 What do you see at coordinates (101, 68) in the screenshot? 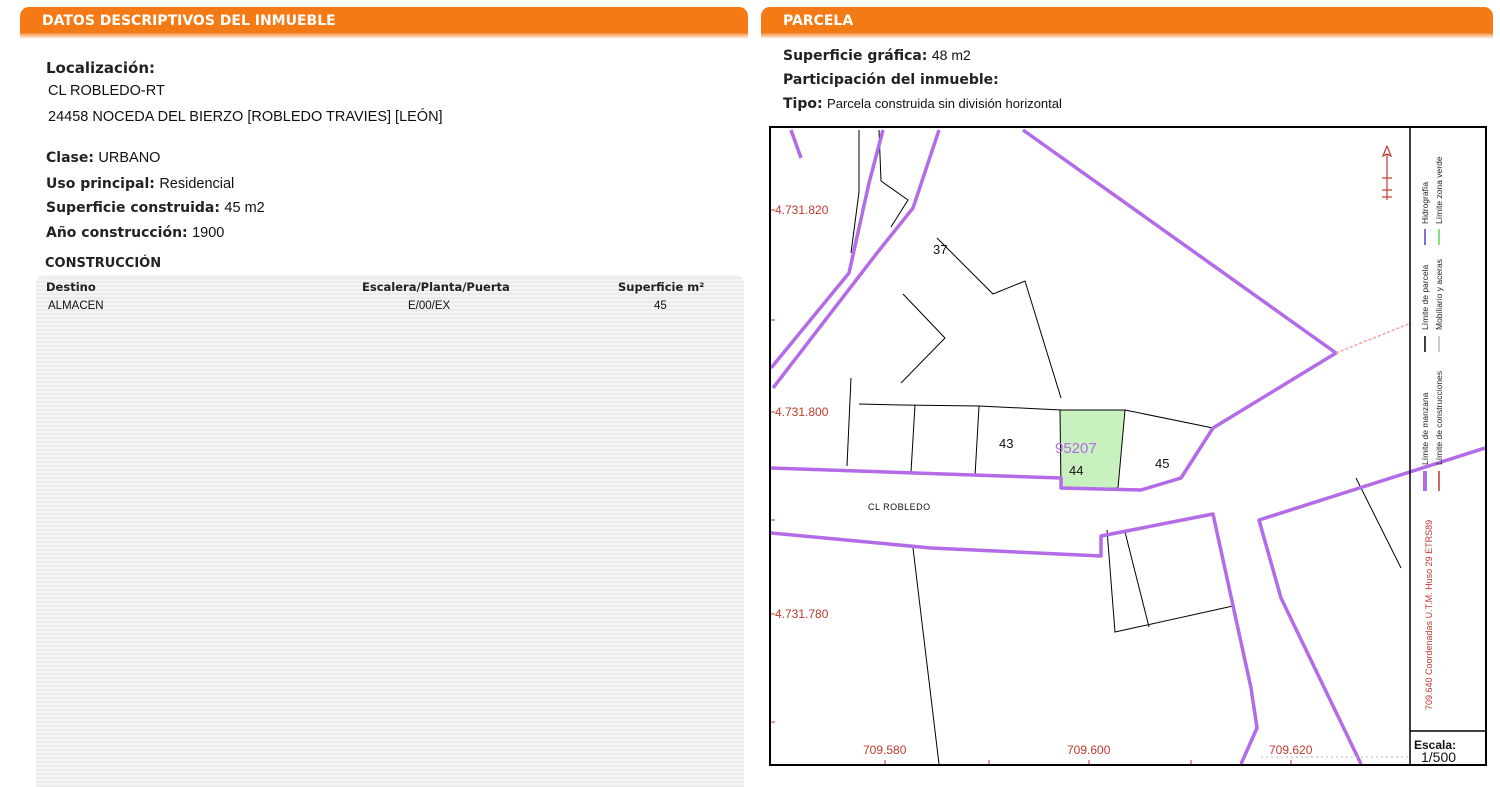
I see `localizacion-label: Localización:` at bounding box center [101, 68].